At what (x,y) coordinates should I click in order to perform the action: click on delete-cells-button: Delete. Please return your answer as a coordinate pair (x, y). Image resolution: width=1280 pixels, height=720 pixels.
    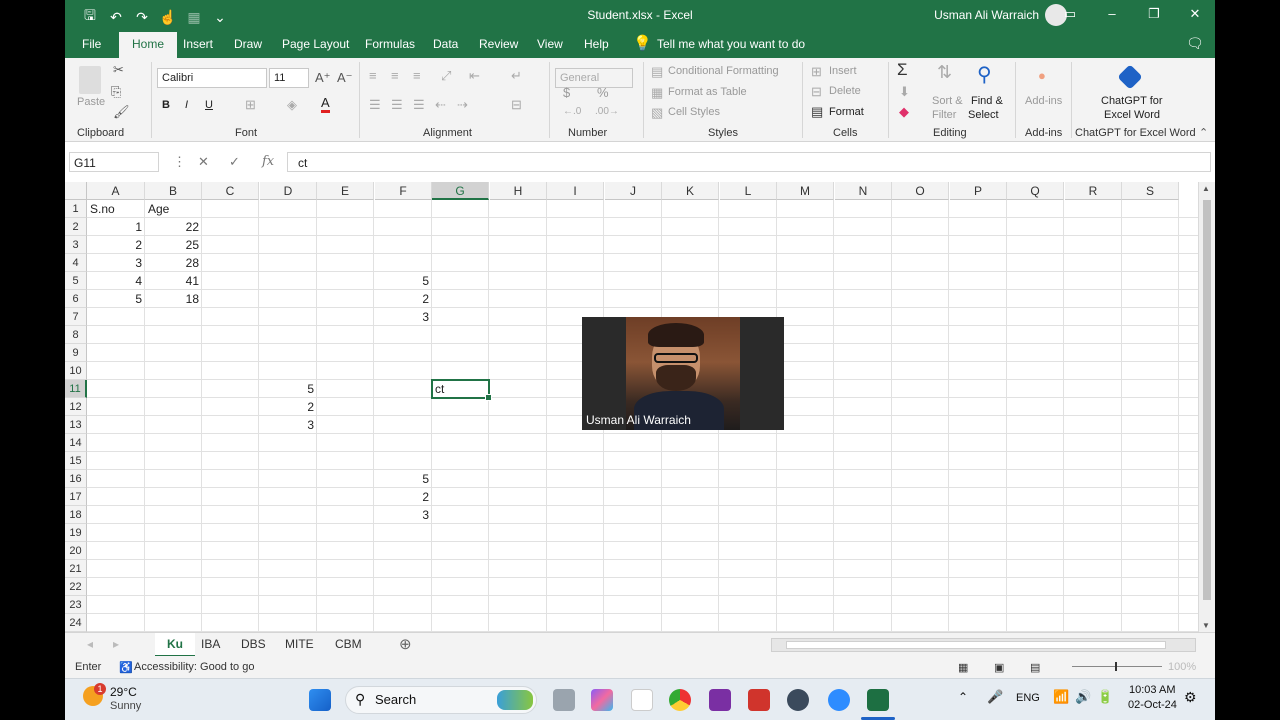
    Looking at the image, I should click on (845, 91).